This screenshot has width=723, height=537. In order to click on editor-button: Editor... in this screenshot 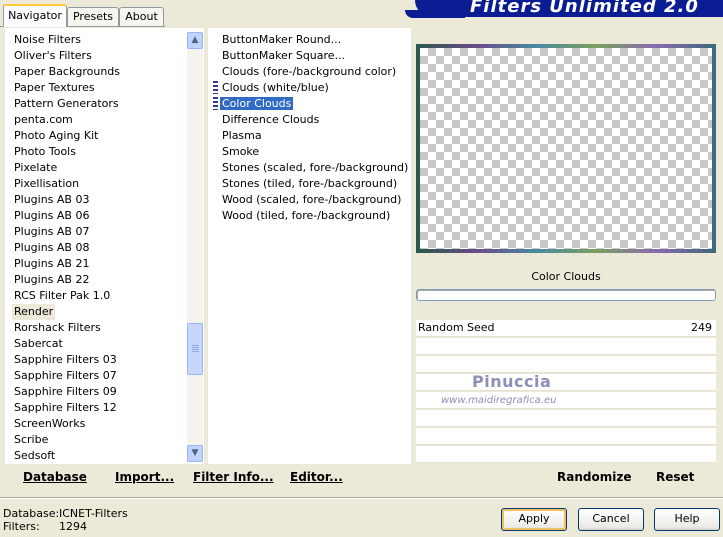, I will do `click(316, 477)`.